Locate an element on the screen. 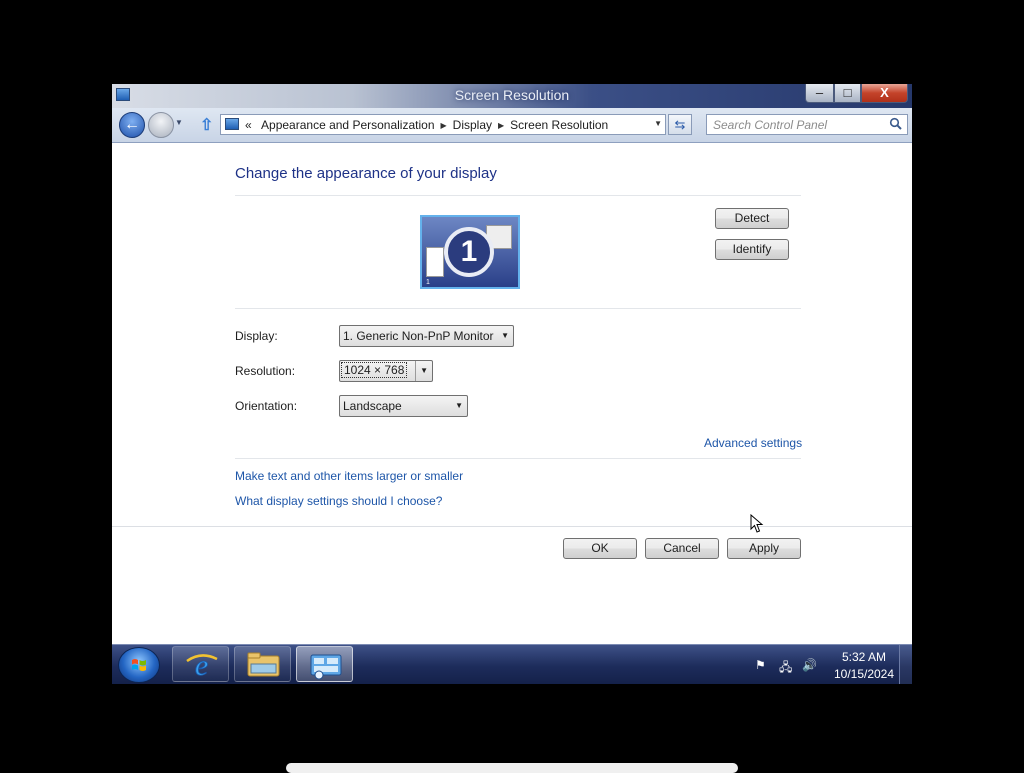  display-select: 1. Generic Non-PnP Monitor ▼ is located at coordinates (426, 336).